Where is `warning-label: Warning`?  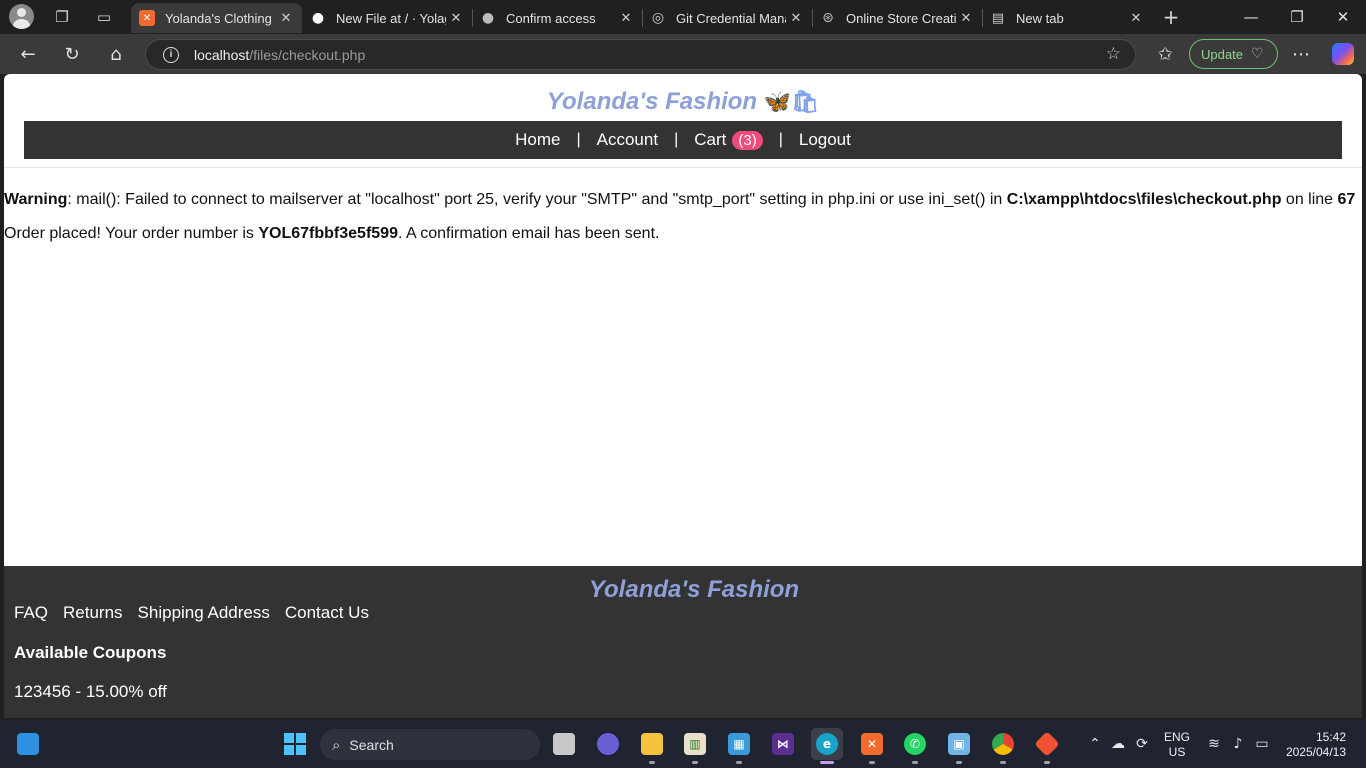 warning-label: Warning is located at coordinates (36, 199).